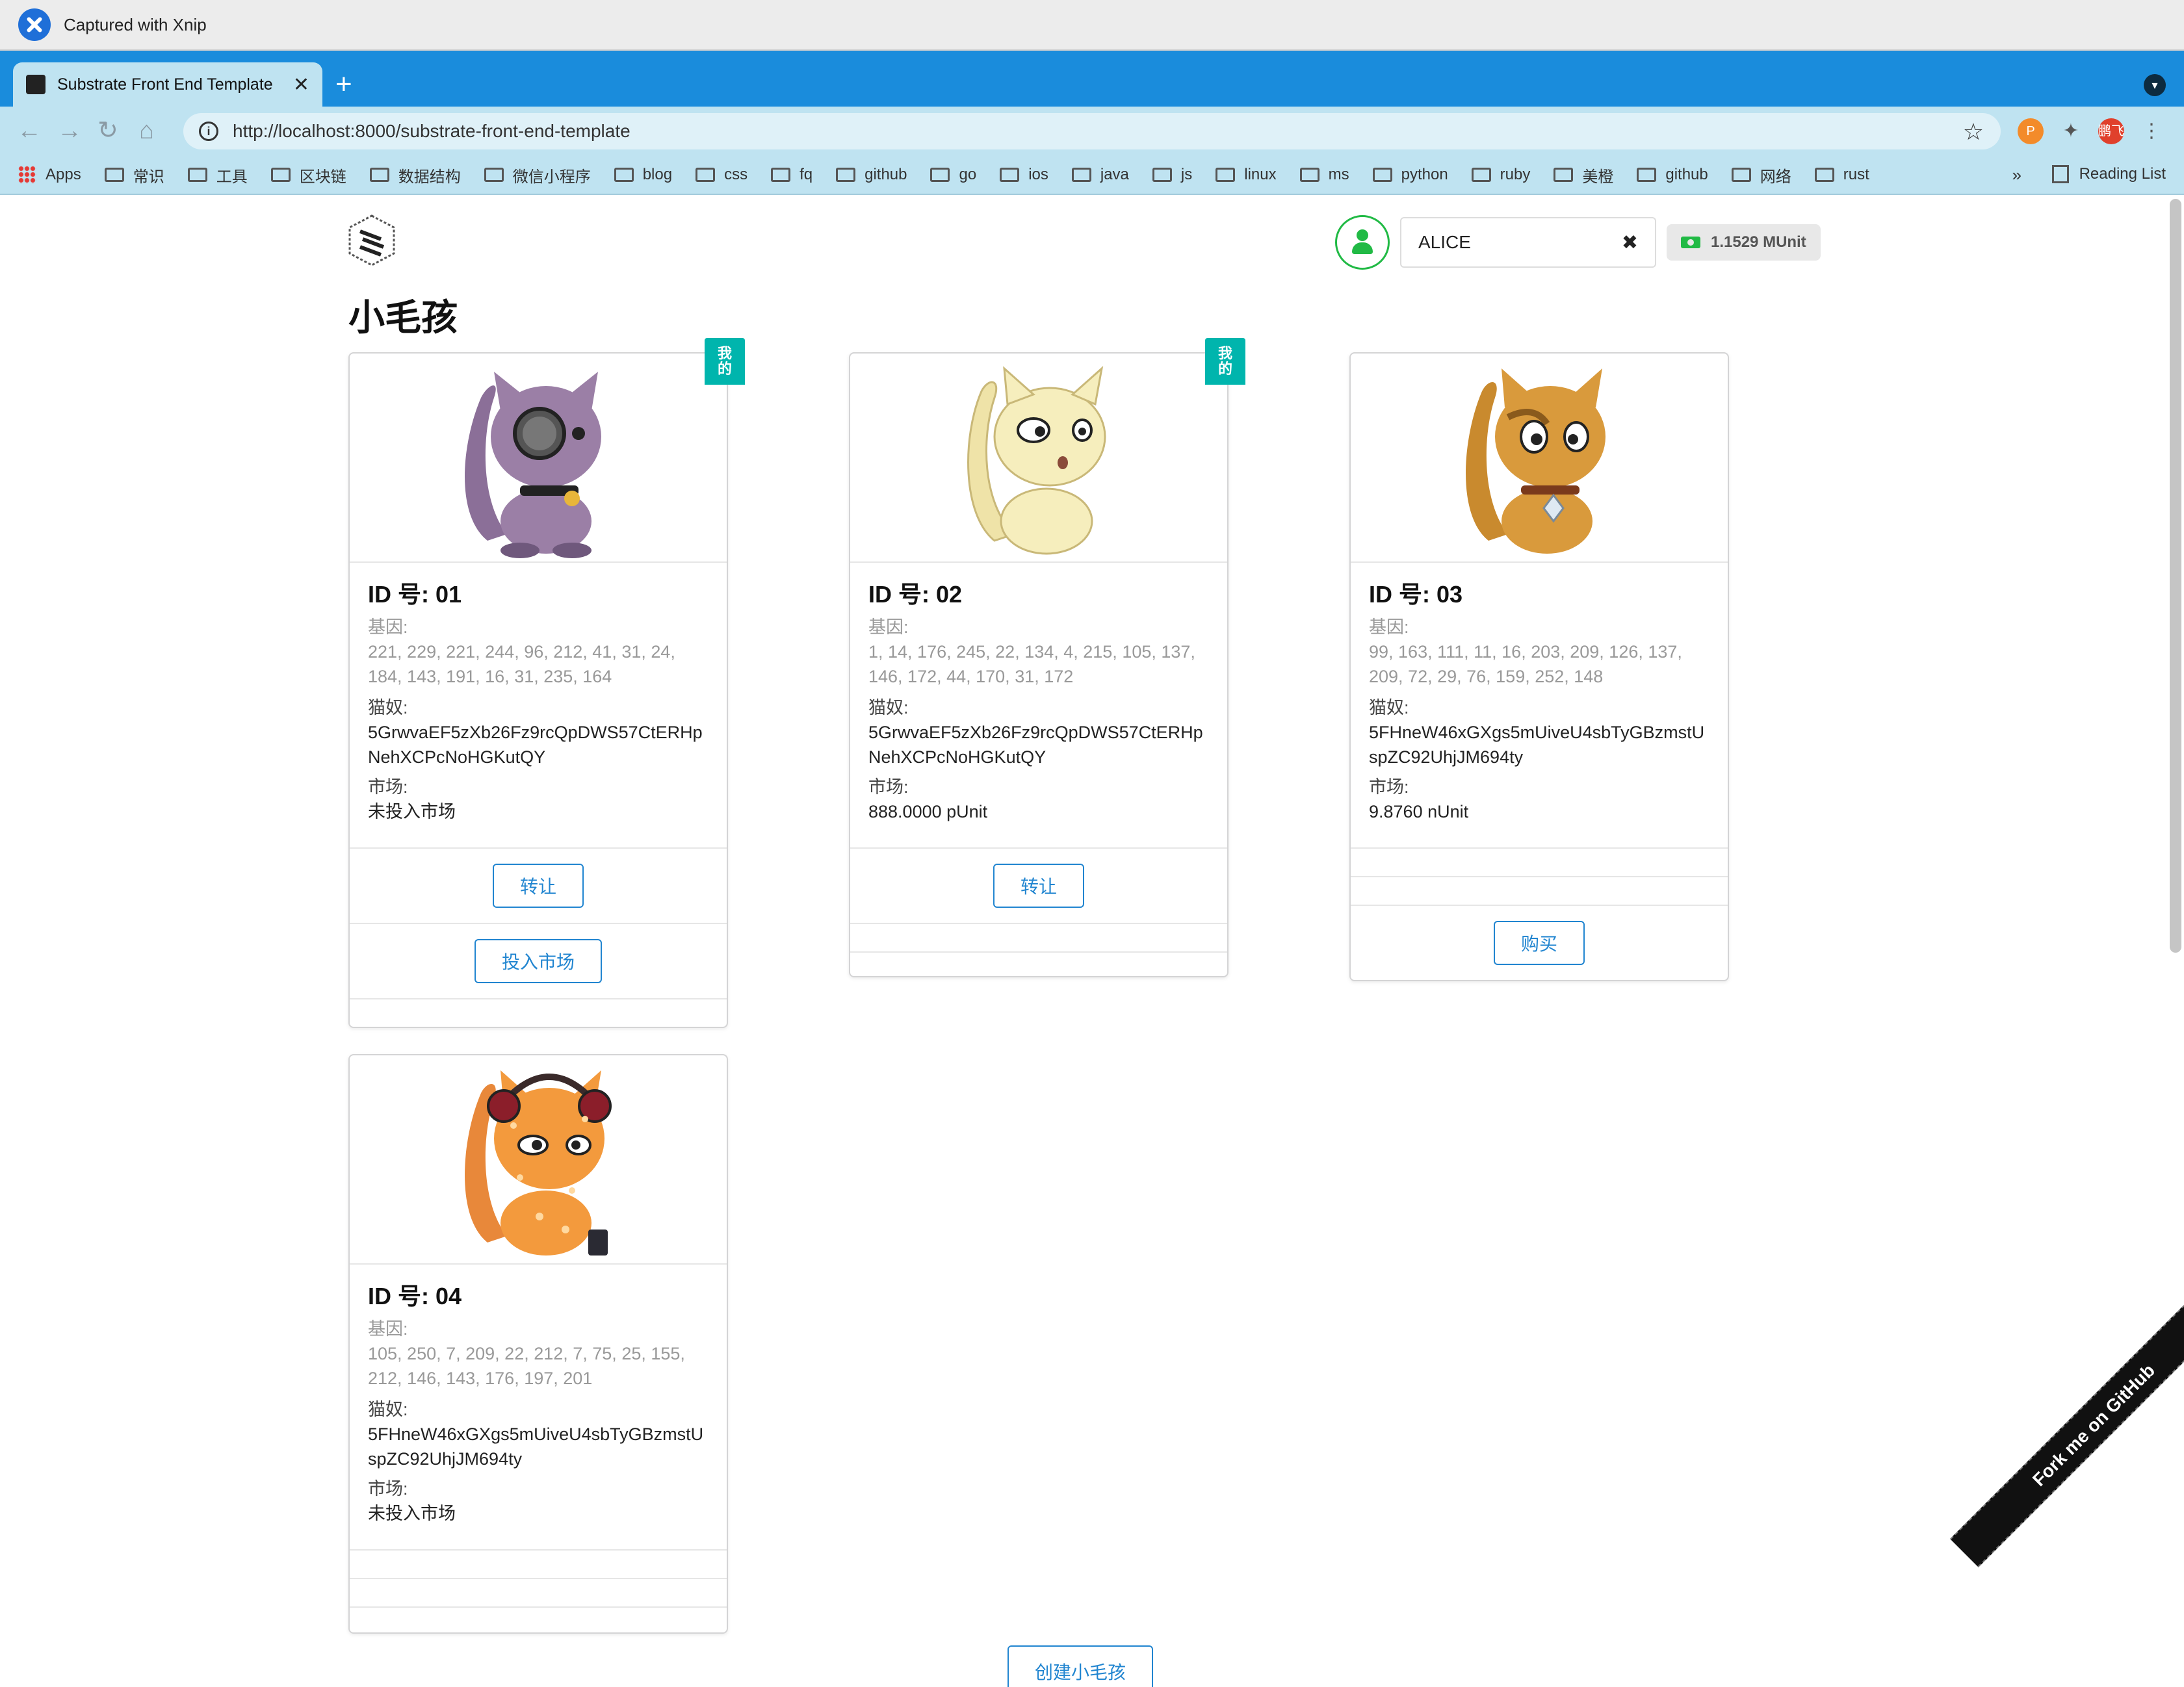 This screenshot has height=1687, width=2184. I want to click on tab-close-icon: ✕, so click(301, 84).